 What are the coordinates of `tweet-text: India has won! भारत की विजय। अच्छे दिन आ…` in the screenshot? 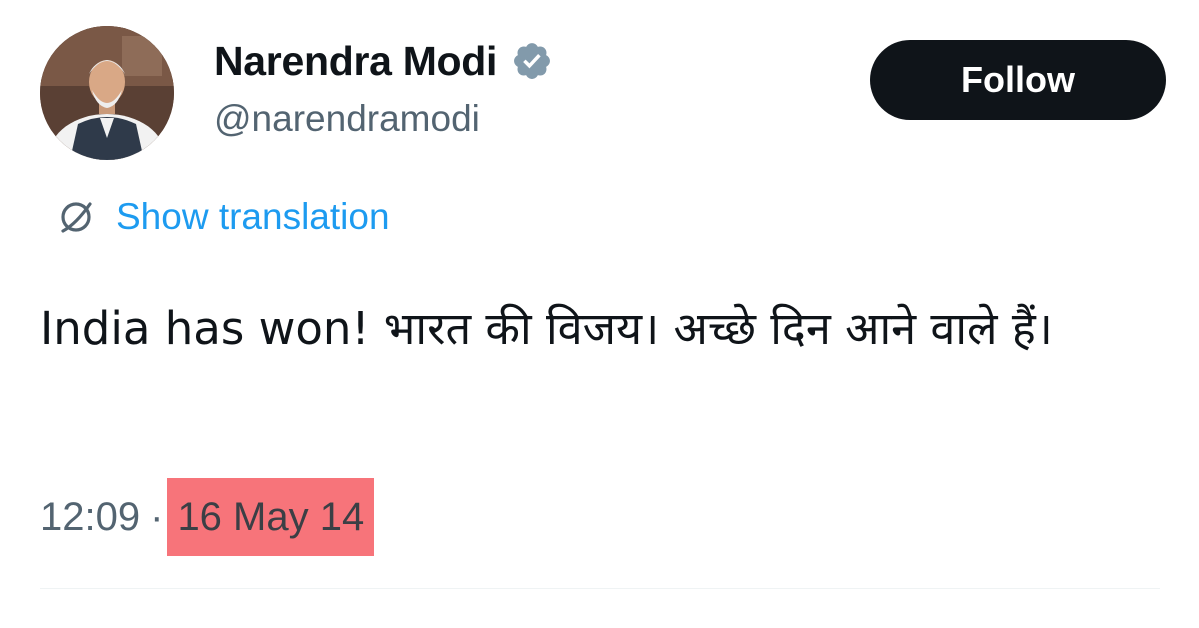 It's located at (546, 328).